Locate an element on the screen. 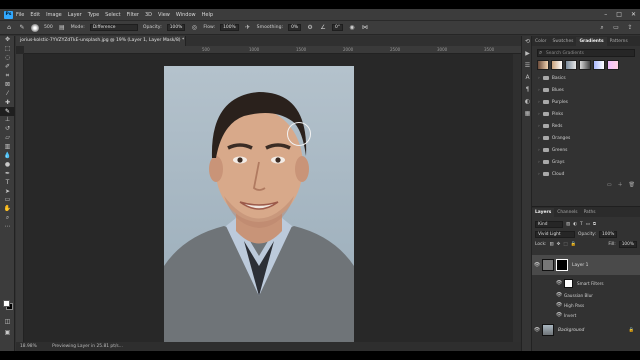 The width and height of the screenshot is (640, 360). foreground-color-swatch is located at coordinates (6, 303).